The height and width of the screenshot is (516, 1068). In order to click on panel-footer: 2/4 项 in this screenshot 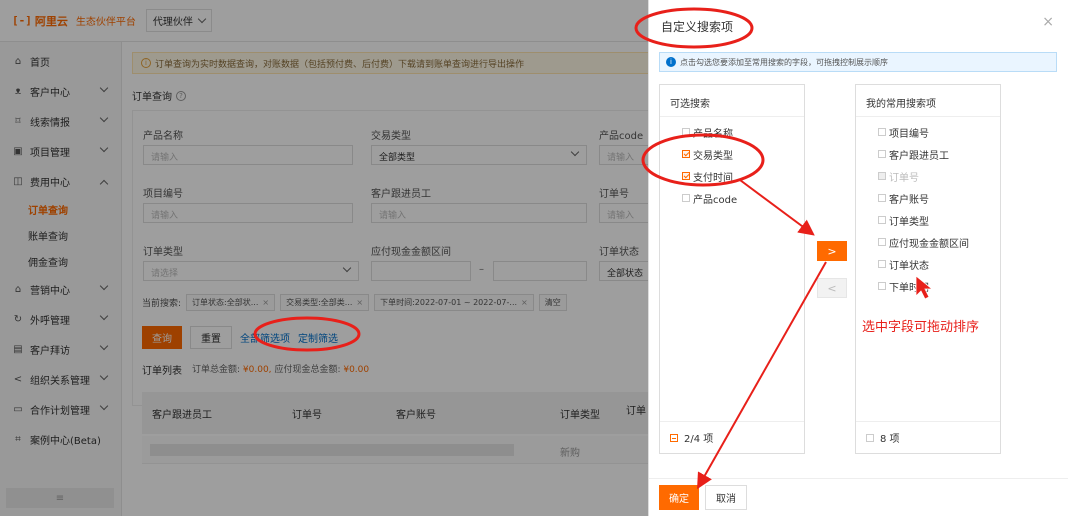, I will do `click(732, 437)`.